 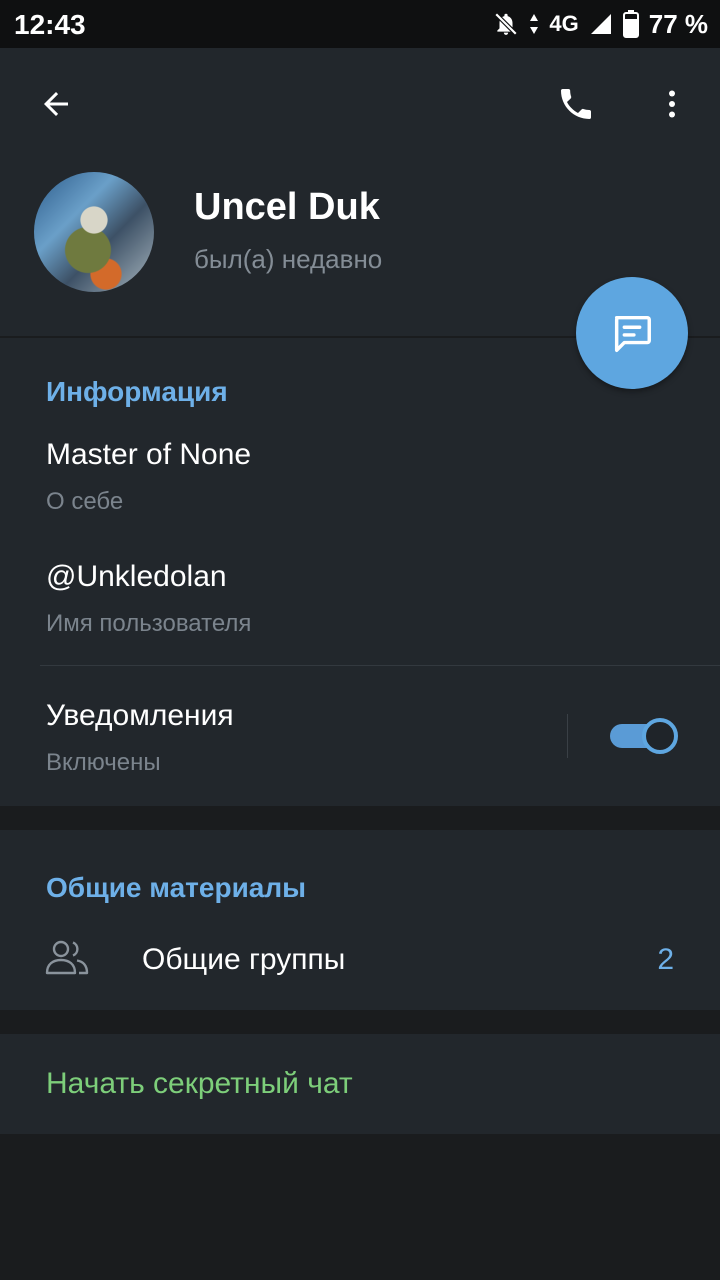 What do you see at coordinates (137, 391) in the screenshot?
I see `info-section-title: Информация` at bounding box center [137, 391].